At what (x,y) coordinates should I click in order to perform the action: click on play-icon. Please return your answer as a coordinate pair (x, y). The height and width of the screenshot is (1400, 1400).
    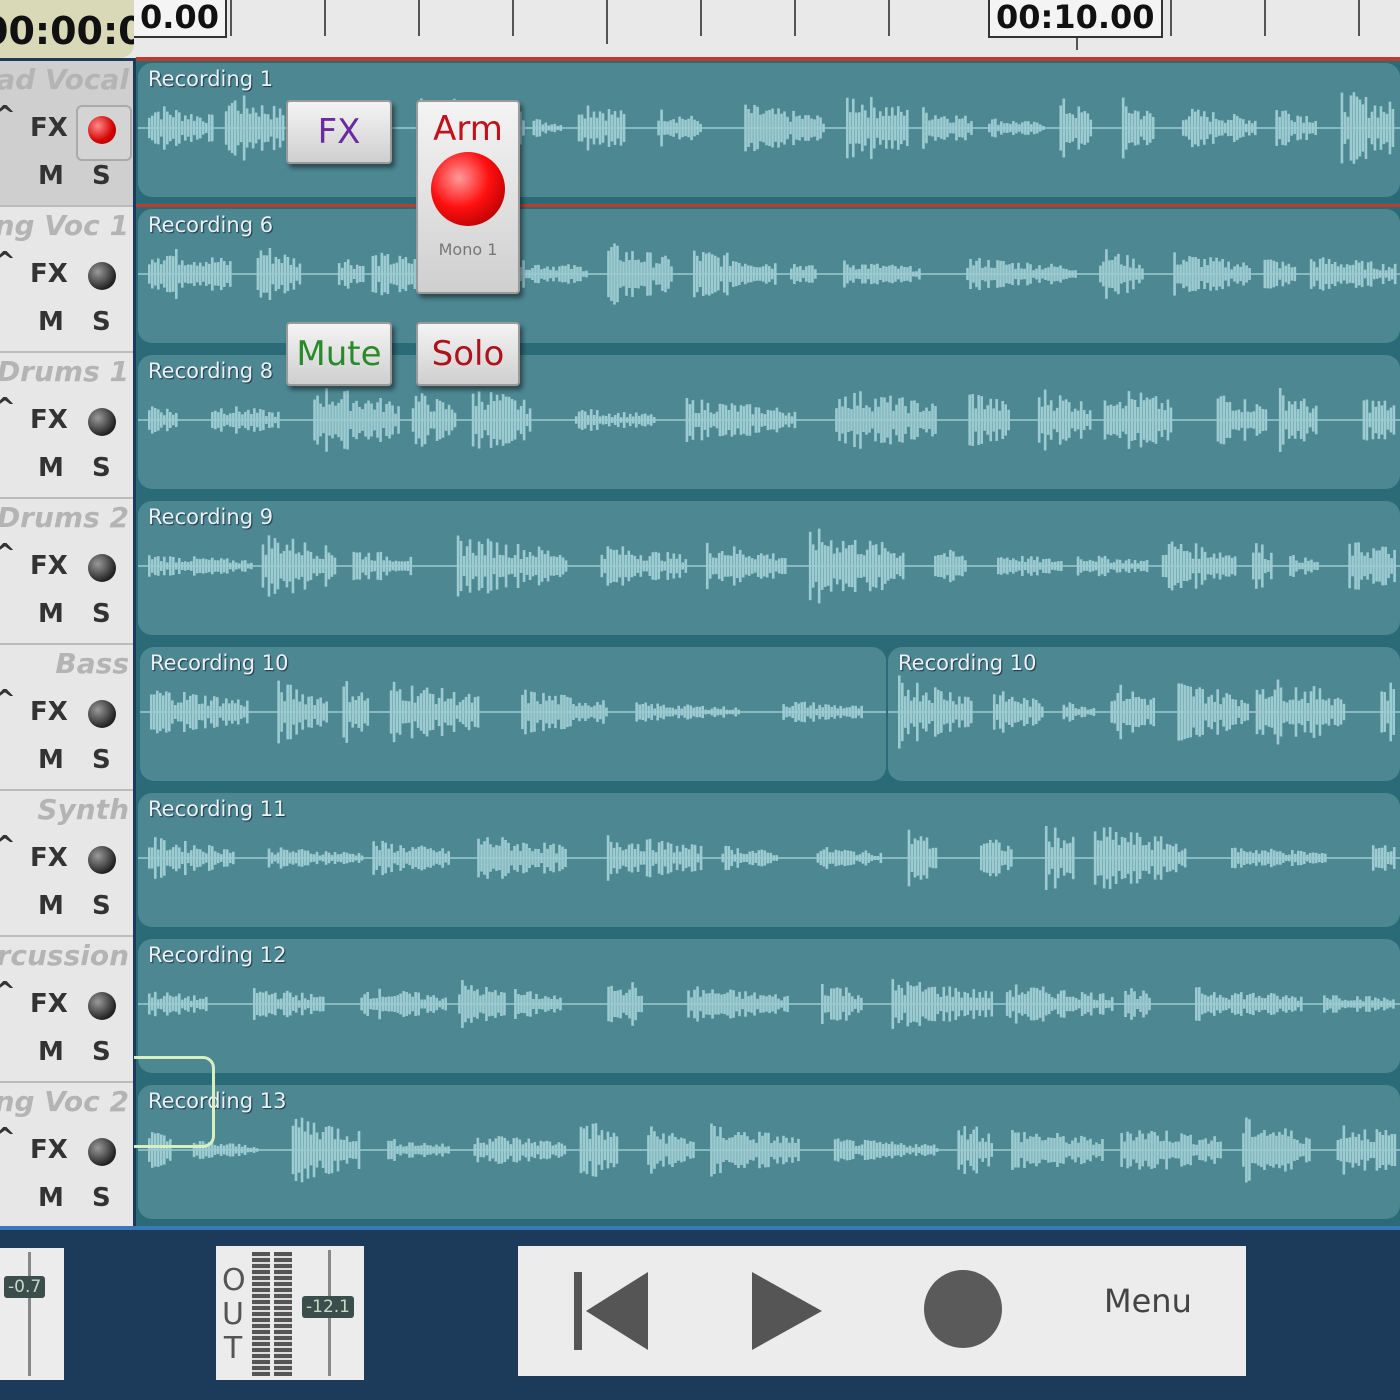
    Looking at the image, I should click on (788, 1311).